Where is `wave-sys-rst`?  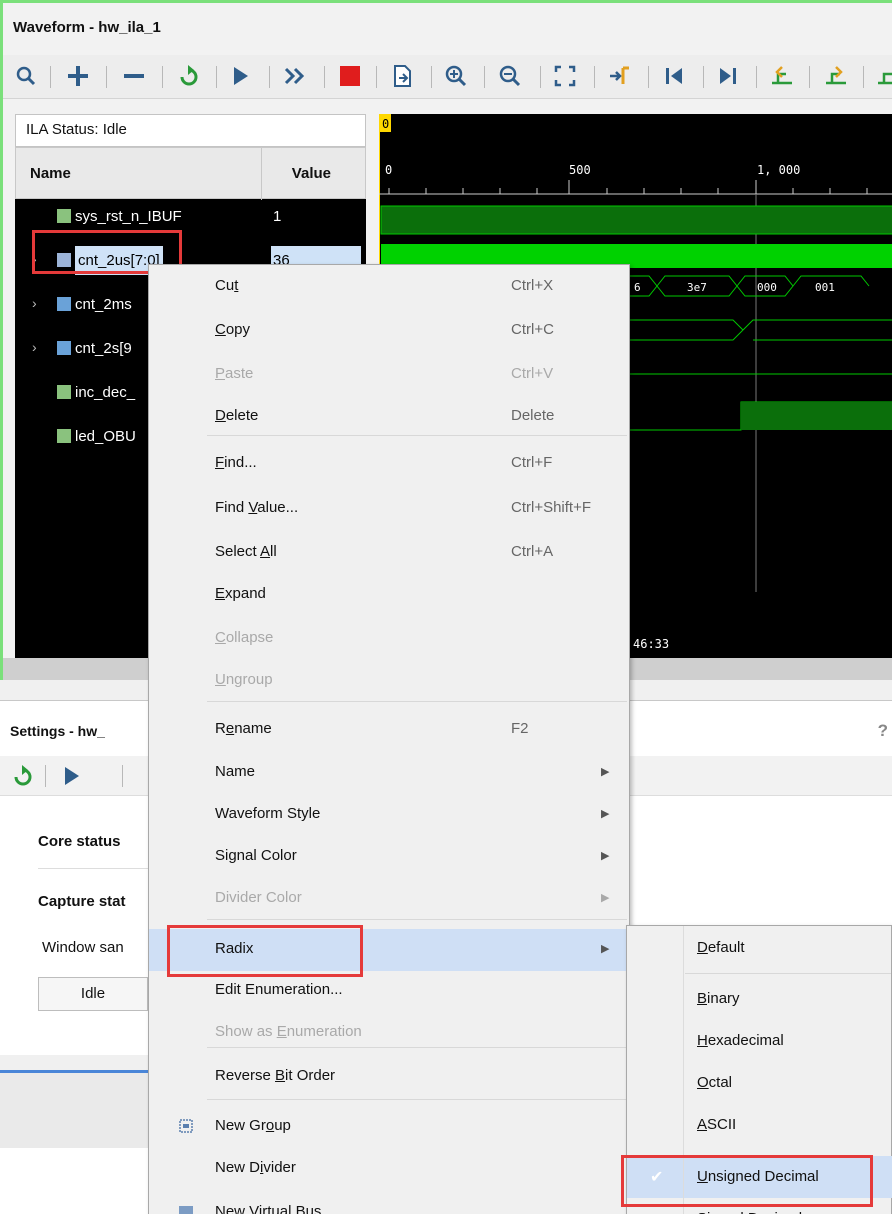 wave-sys-rst is located at coordinates (636, 220).